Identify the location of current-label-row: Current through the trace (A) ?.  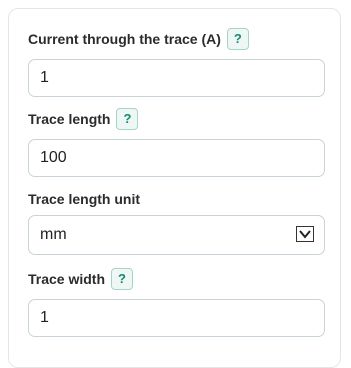
(176, 39).